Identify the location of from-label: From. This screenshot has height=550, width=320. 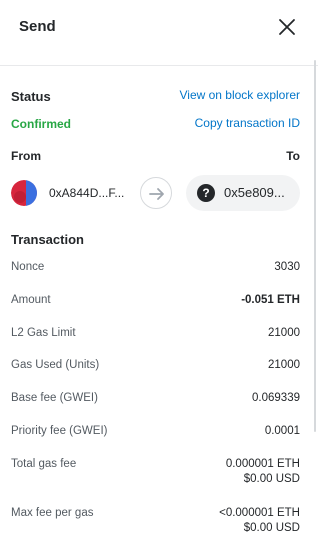
(26, 156).